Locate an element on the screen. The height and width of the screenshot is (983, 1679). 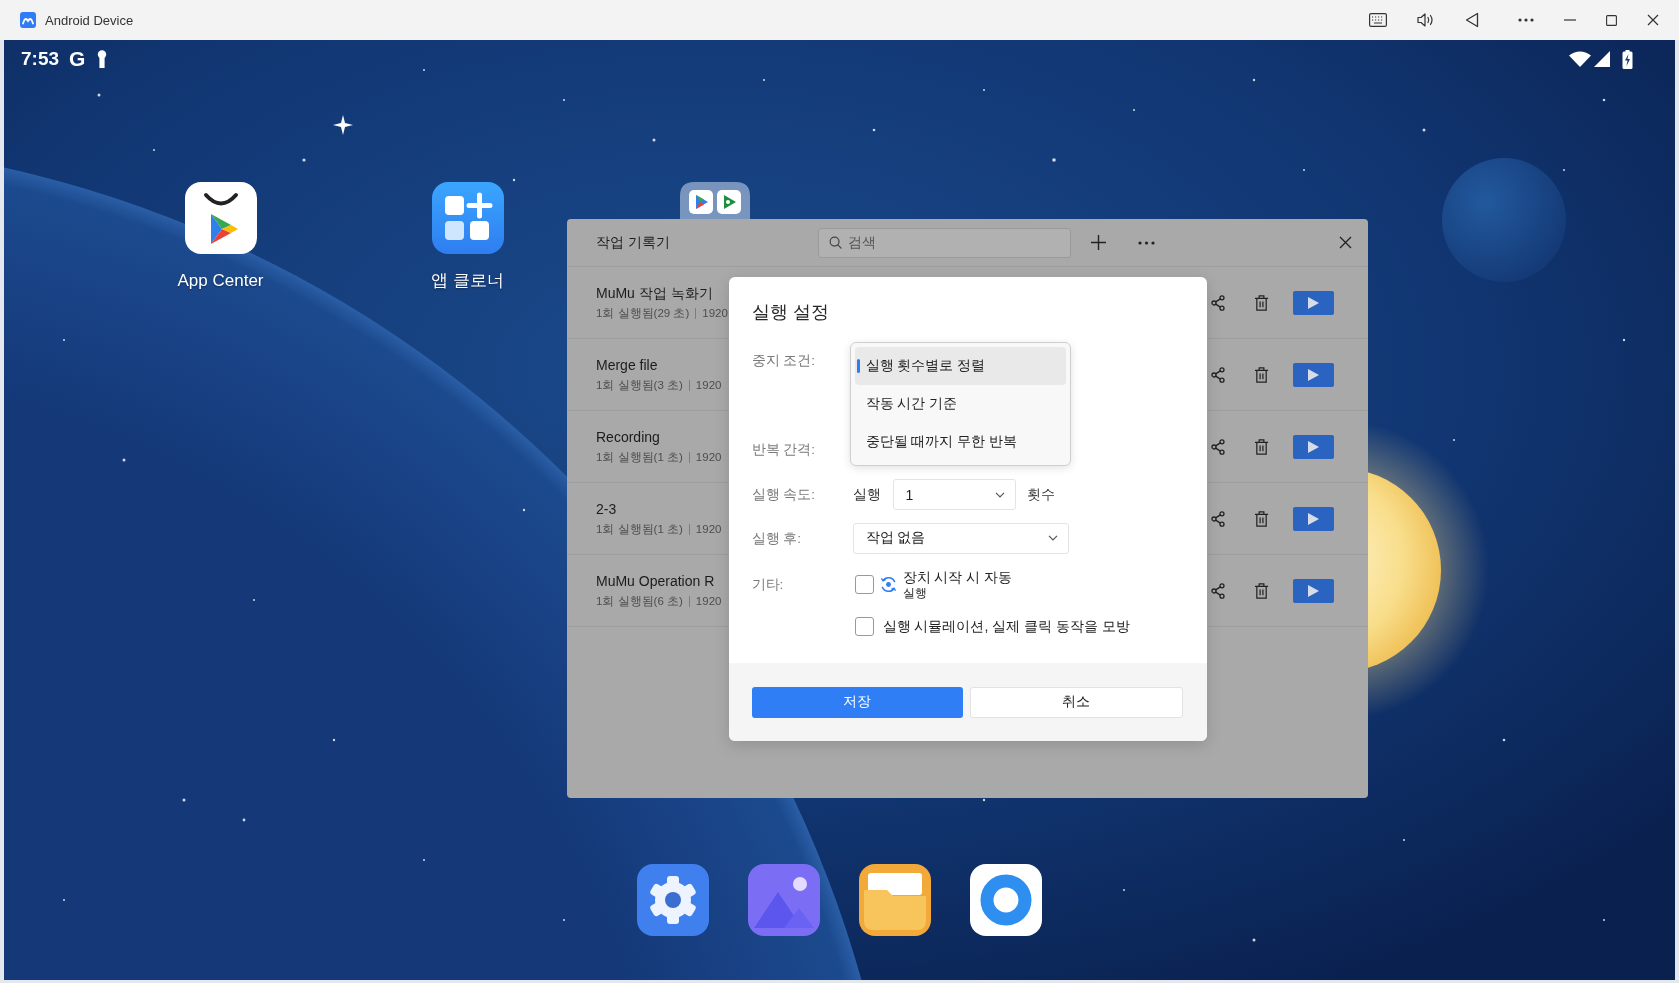
gear-icon is located at coordinates (673, 900).